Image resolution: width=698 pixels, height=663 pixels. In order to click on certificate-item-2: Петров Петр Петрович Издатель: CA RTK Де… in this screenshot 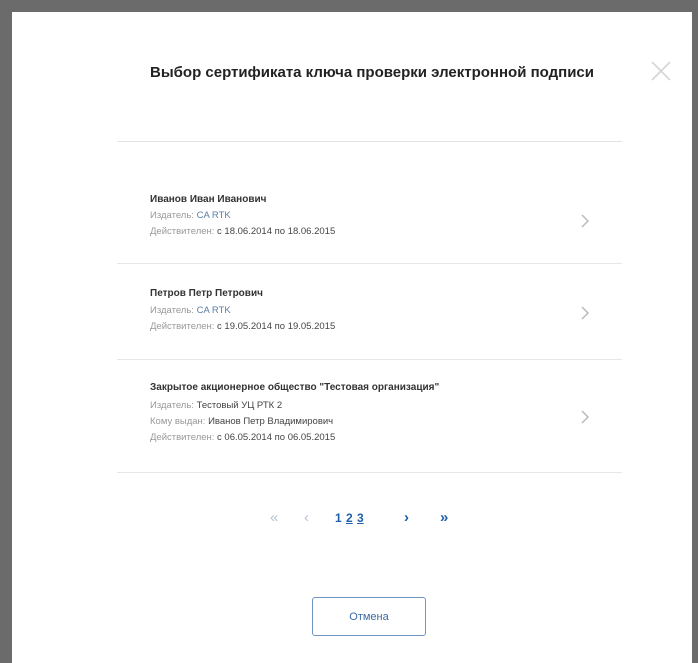, I will do `click(369, 312)`.